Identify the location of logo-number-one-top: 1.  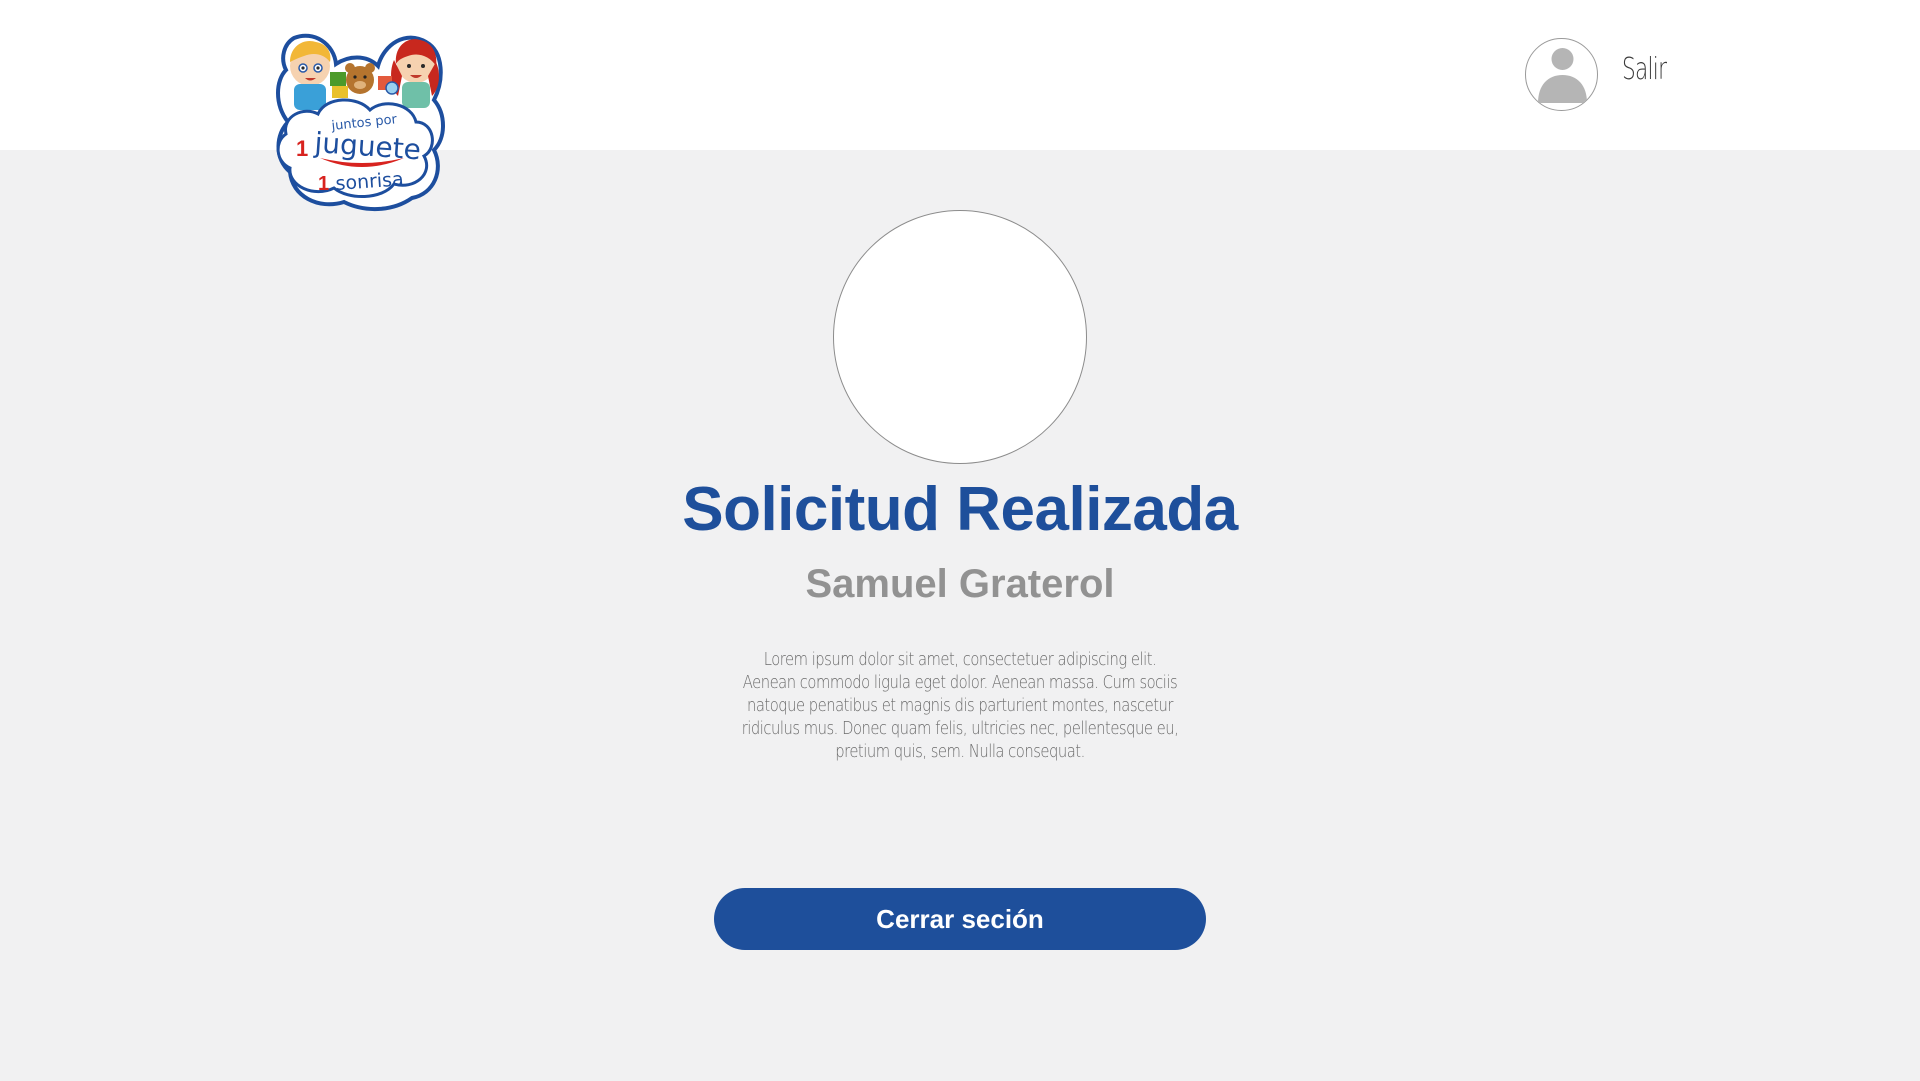
(302, 148).